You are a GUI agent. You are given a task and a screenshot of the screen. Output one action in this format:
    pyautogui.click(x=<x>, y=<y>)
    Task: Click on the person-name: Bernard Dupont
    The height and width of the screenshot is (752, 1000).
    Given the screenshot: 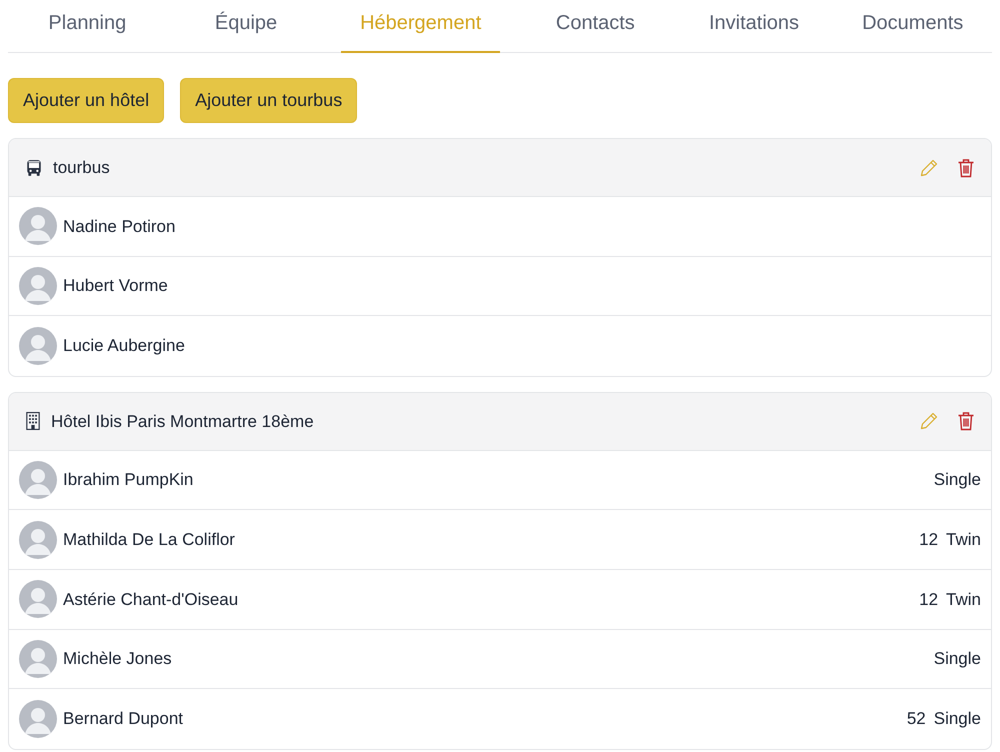 What is the action you would take?
    pyautogui.click(x=123, y=719)
    